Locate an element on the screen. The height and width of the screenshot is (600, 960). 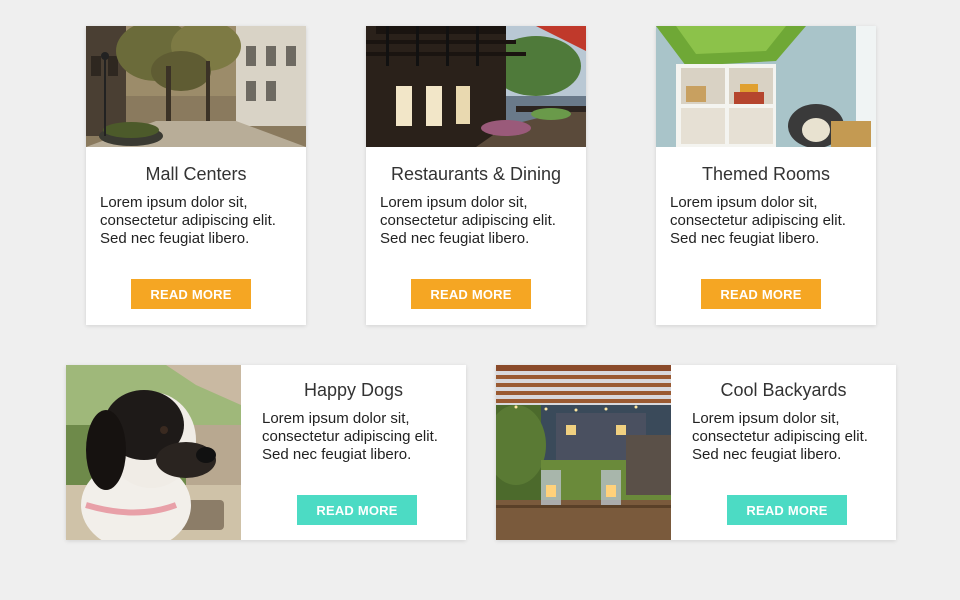
backyard-pergola-photo is located at coordinates (583, 452).